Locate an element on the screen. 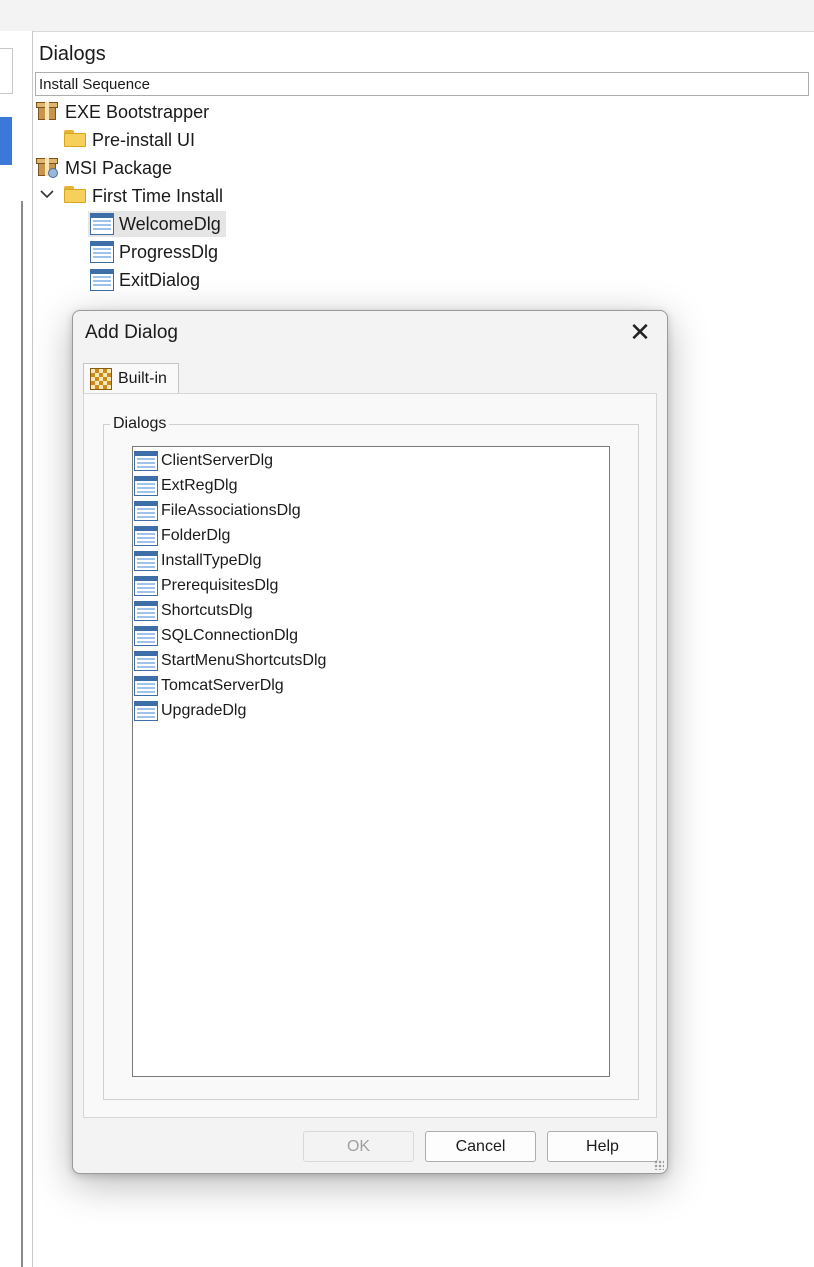 The image size is (814, 1267). list-item-label: StartMenuShortcutsDlg is located at coordinates (244, 660).